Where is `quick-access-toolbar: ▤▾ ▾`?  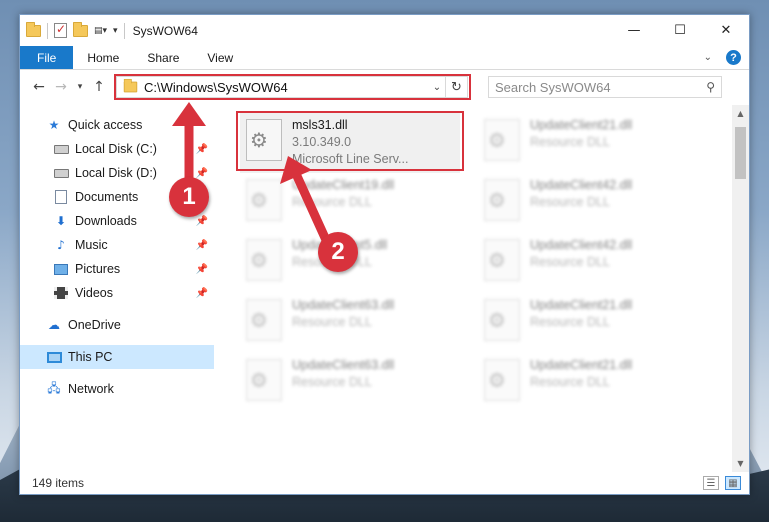
quick-access-toolbar: ▤▾ ▾ is located at coordinates (75, 30).